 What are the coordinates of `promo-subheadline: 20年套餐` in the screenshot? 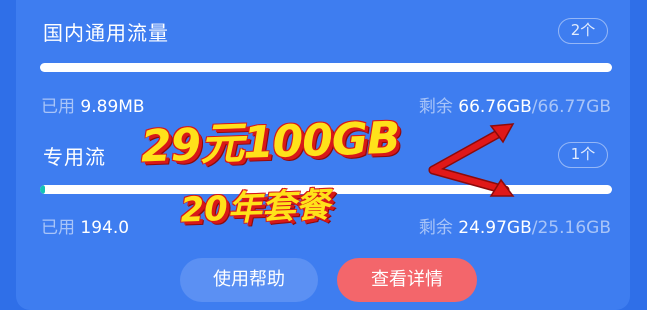 It's located at (255, 208).